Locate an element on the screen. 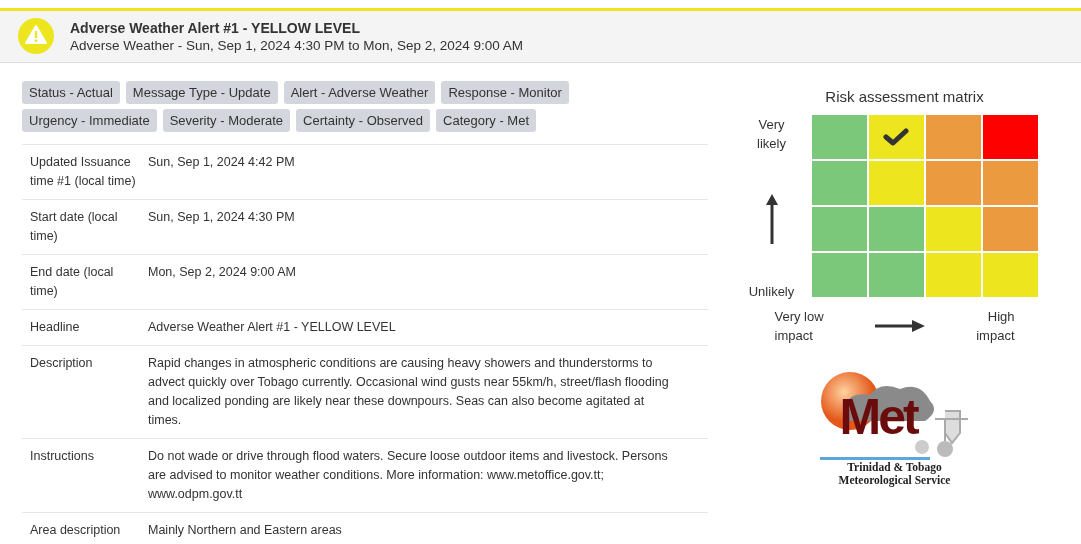  alert-subtitle: Adverse Weather - Sun, Sep 1, 2024 4:30 PM to Mon, Sep 2, 2024 9:00 AM is located at coordinates (297, 45).